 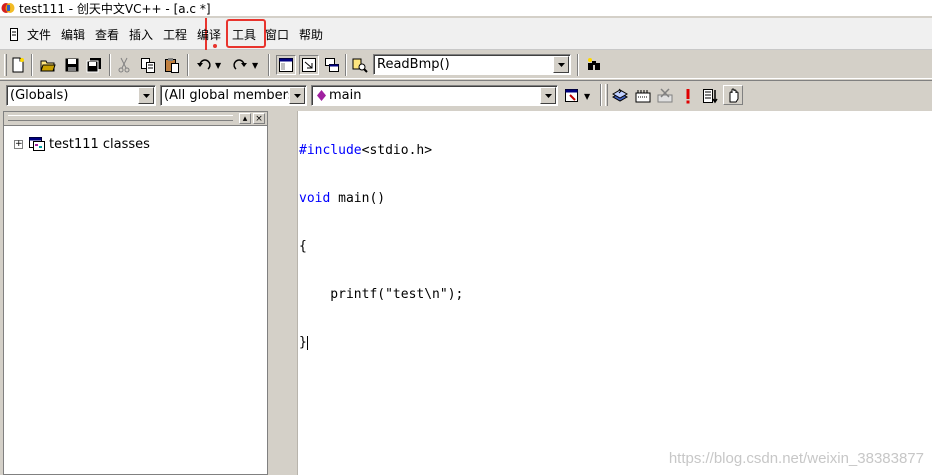 I want to click on undo-icon, so click(x=204, y=65).